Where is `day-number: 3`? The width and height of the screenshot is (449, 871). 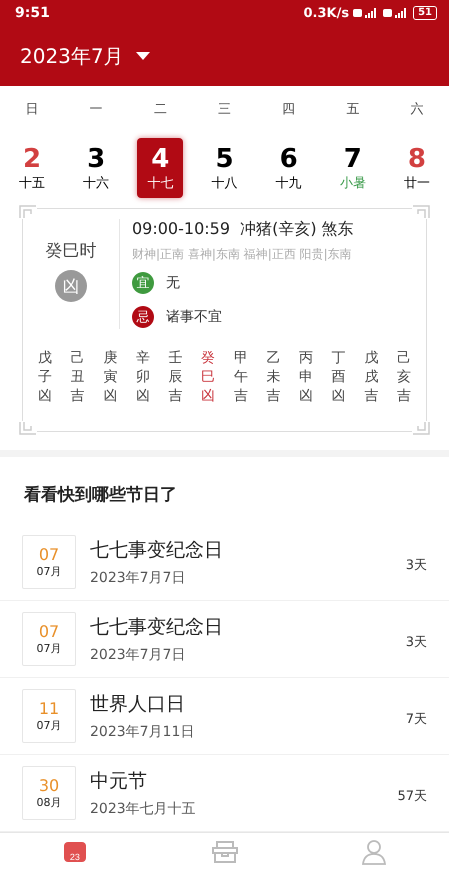 day-number: 3 is located at coordinates (96, 159).